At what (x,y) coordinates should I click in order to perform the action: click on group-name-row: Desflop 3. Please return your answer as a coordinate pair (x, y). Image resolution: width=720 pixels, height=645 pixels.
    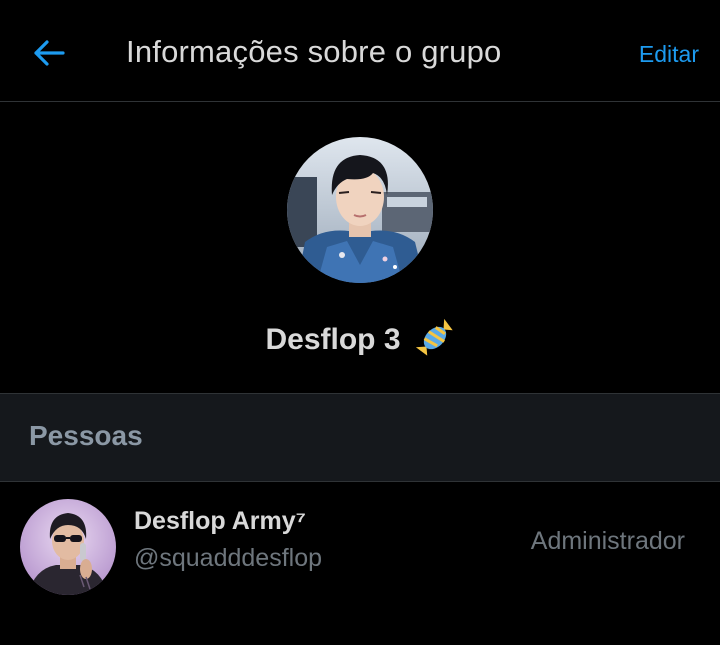
    Looking at the image, I should click on (360, 340).